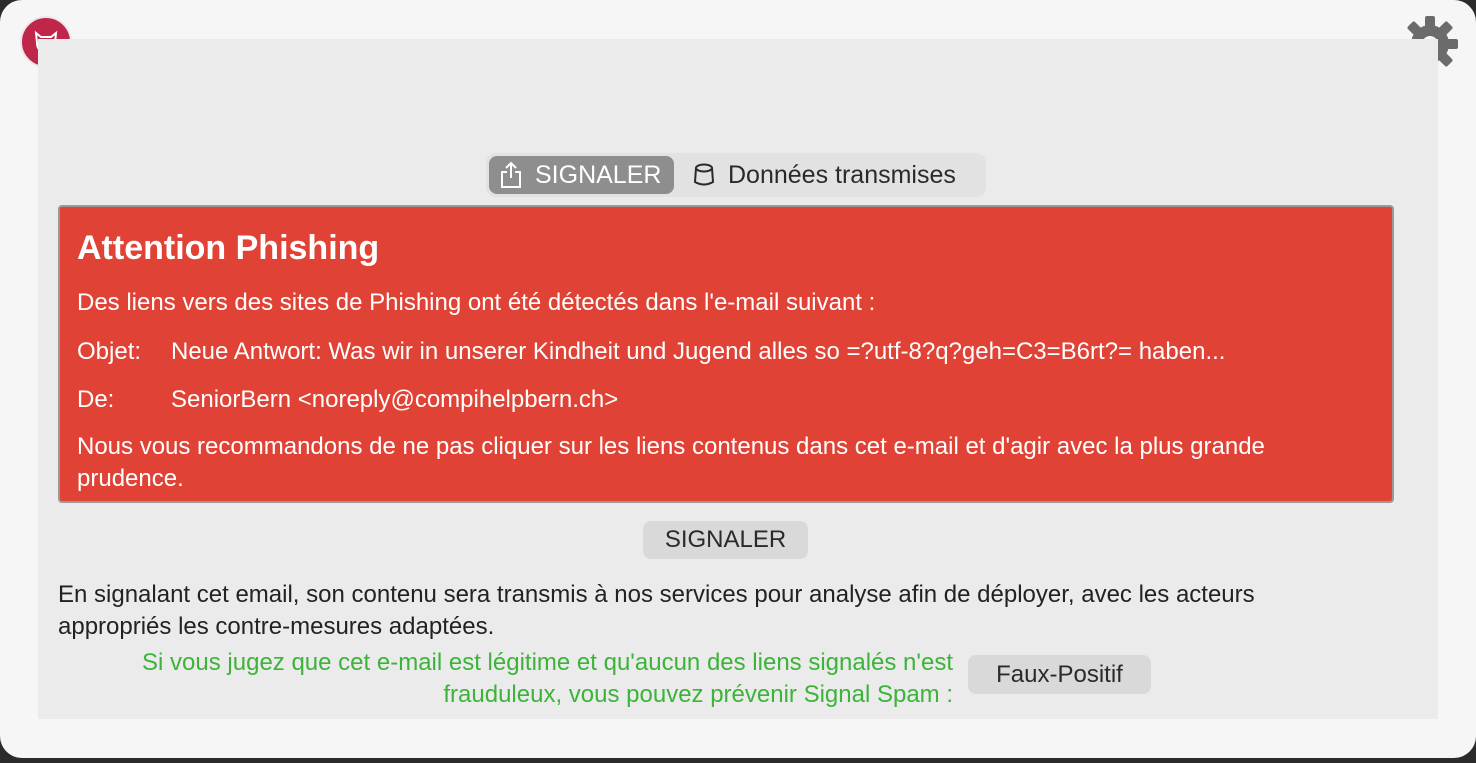  Describe the element at coordinates (96, 399) in the screenshot. I see `from-label: De:` at that location.